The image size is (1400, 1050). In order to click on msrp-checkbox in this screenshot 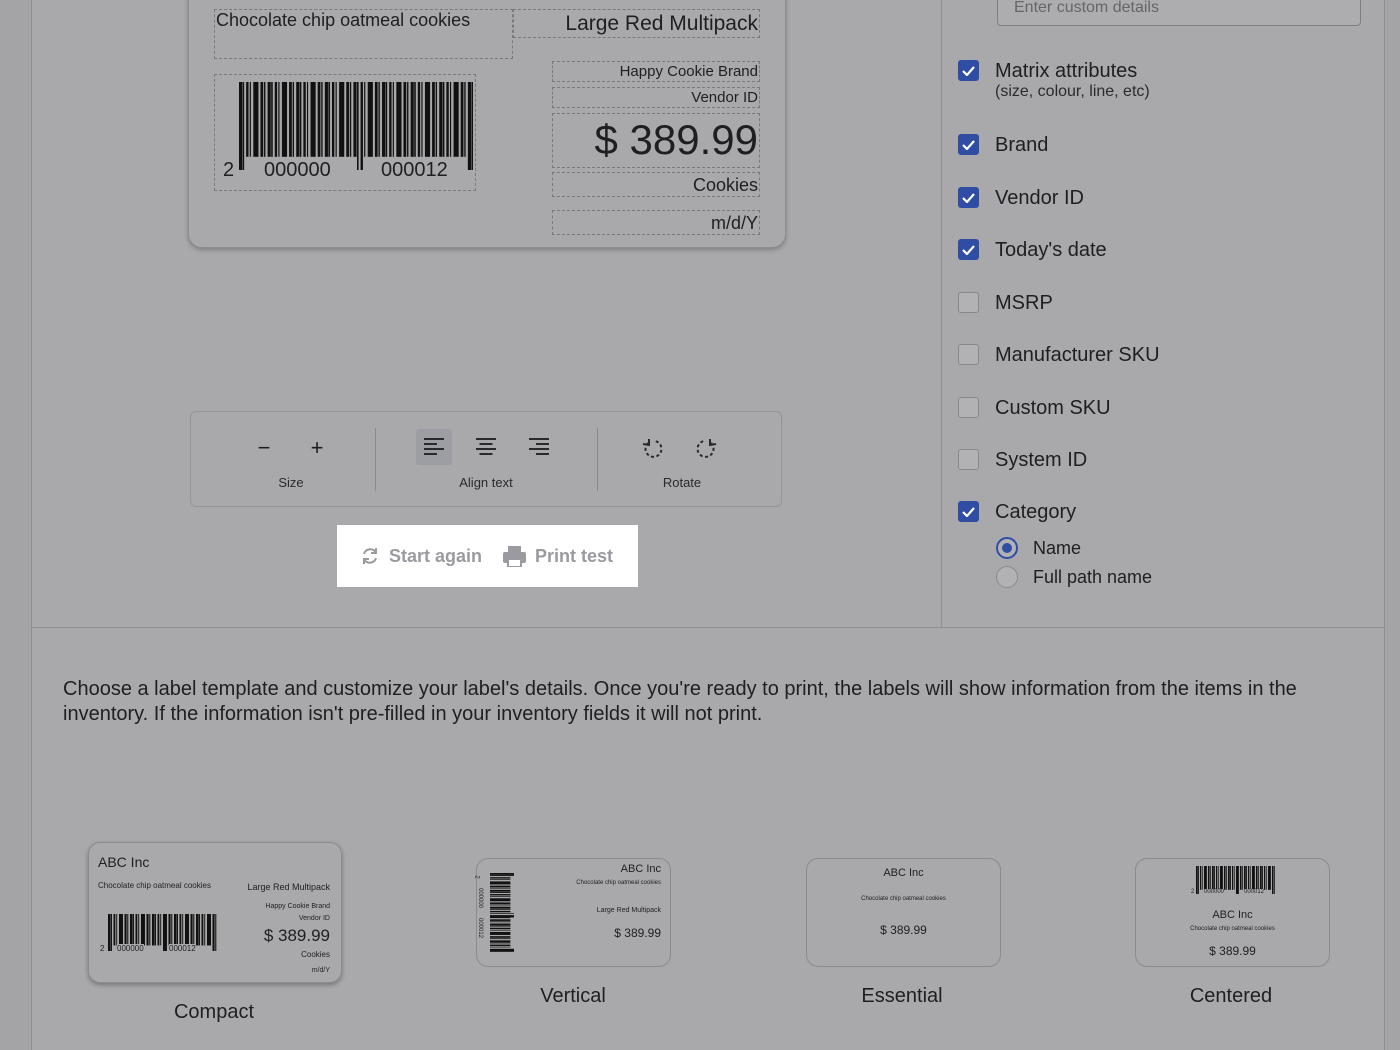, I will do `click(968, 302)`.